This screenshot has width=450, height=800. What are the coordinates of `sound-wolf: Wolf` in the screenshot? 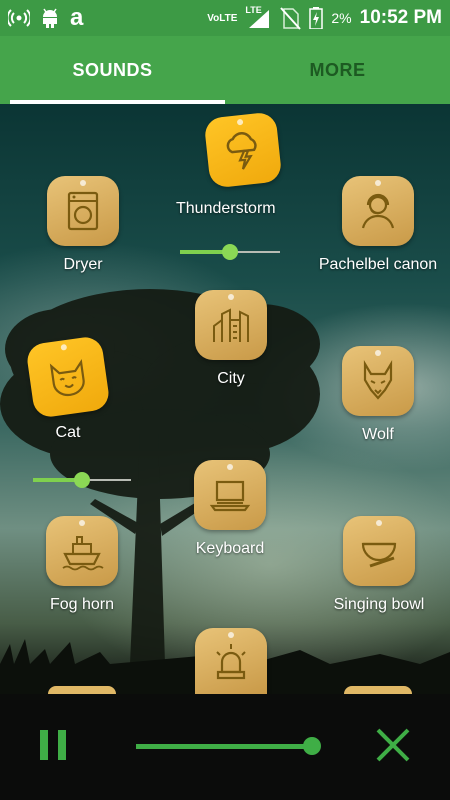 It's located at (378, 395).